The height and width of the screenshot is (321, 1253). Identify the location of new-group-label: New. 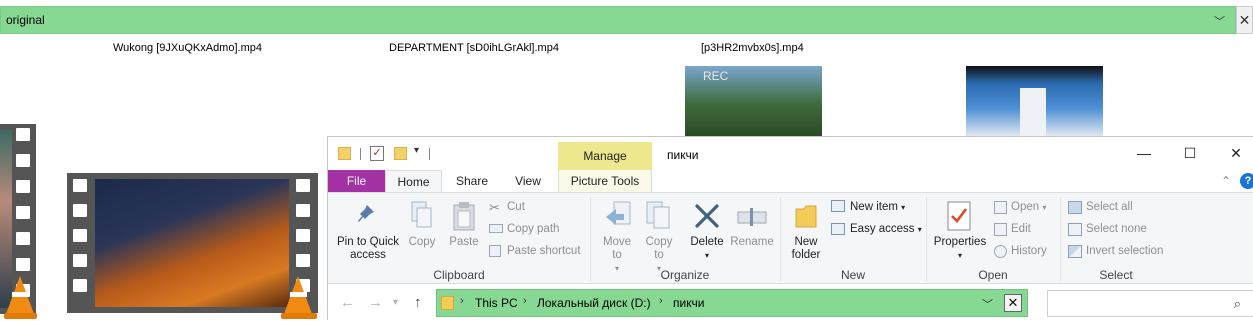
(852, 275).